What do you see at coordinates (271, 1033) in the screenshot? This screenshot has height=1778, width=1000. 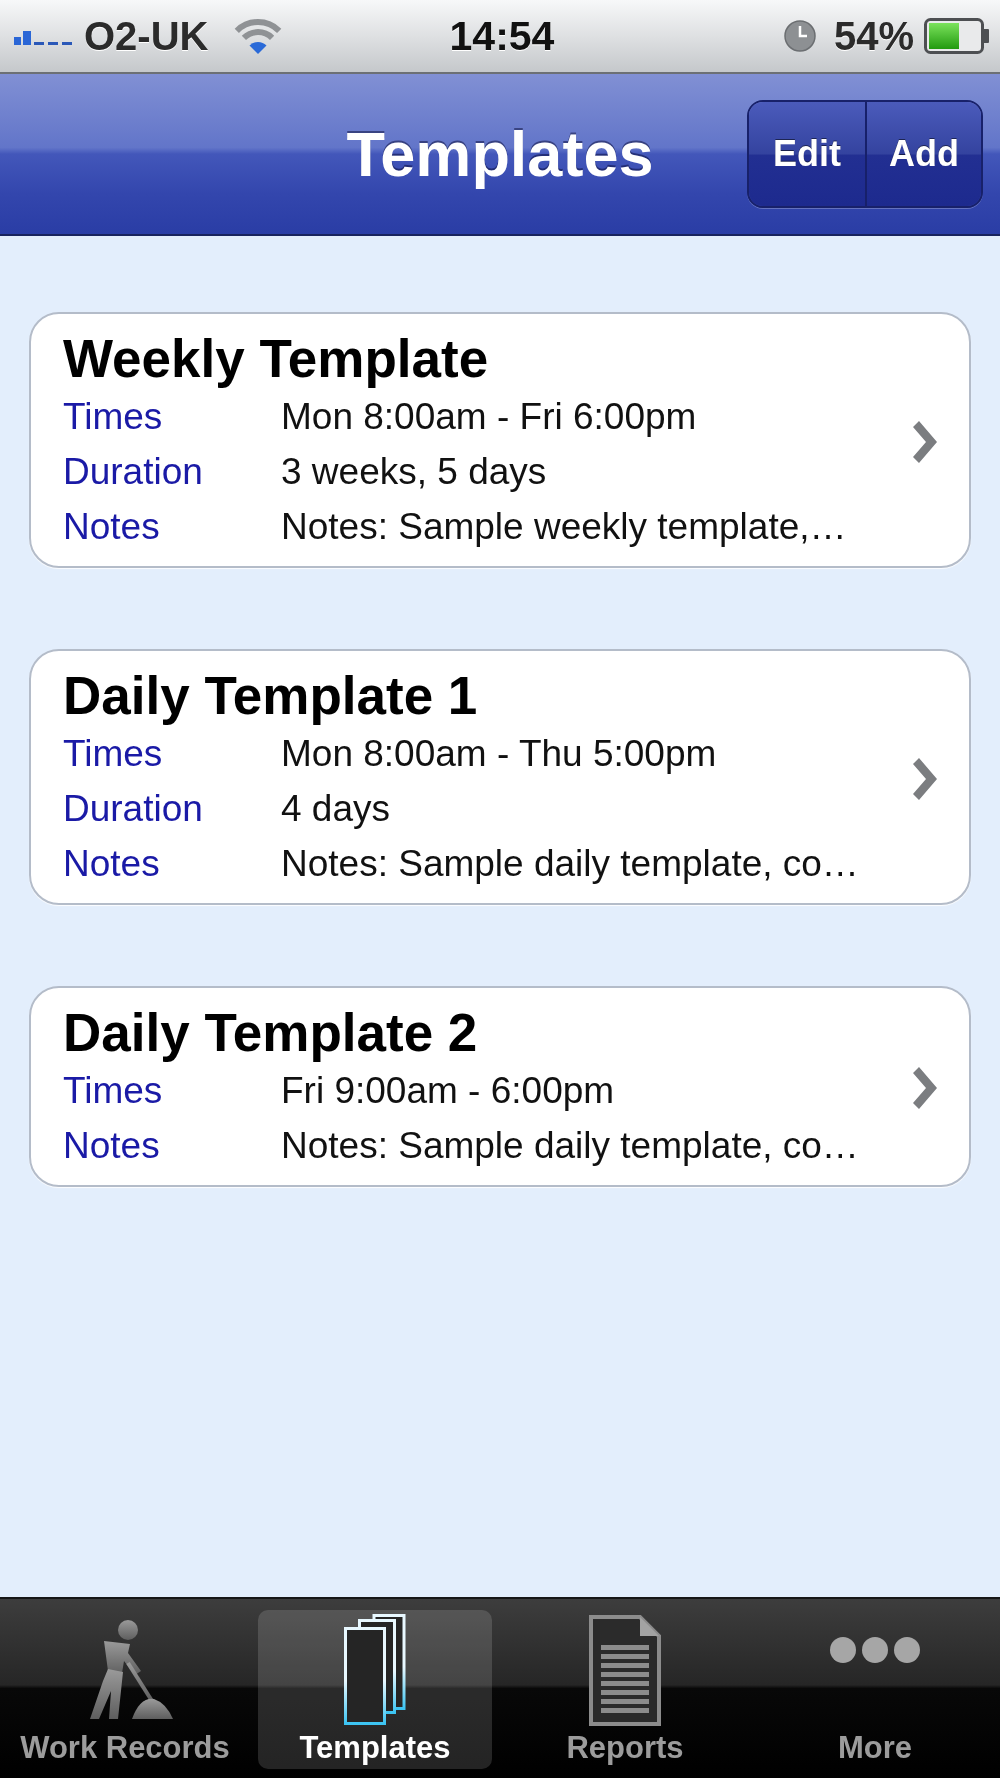 I see `template-title: Daily Template 2` at bounding box center [271, 1033].